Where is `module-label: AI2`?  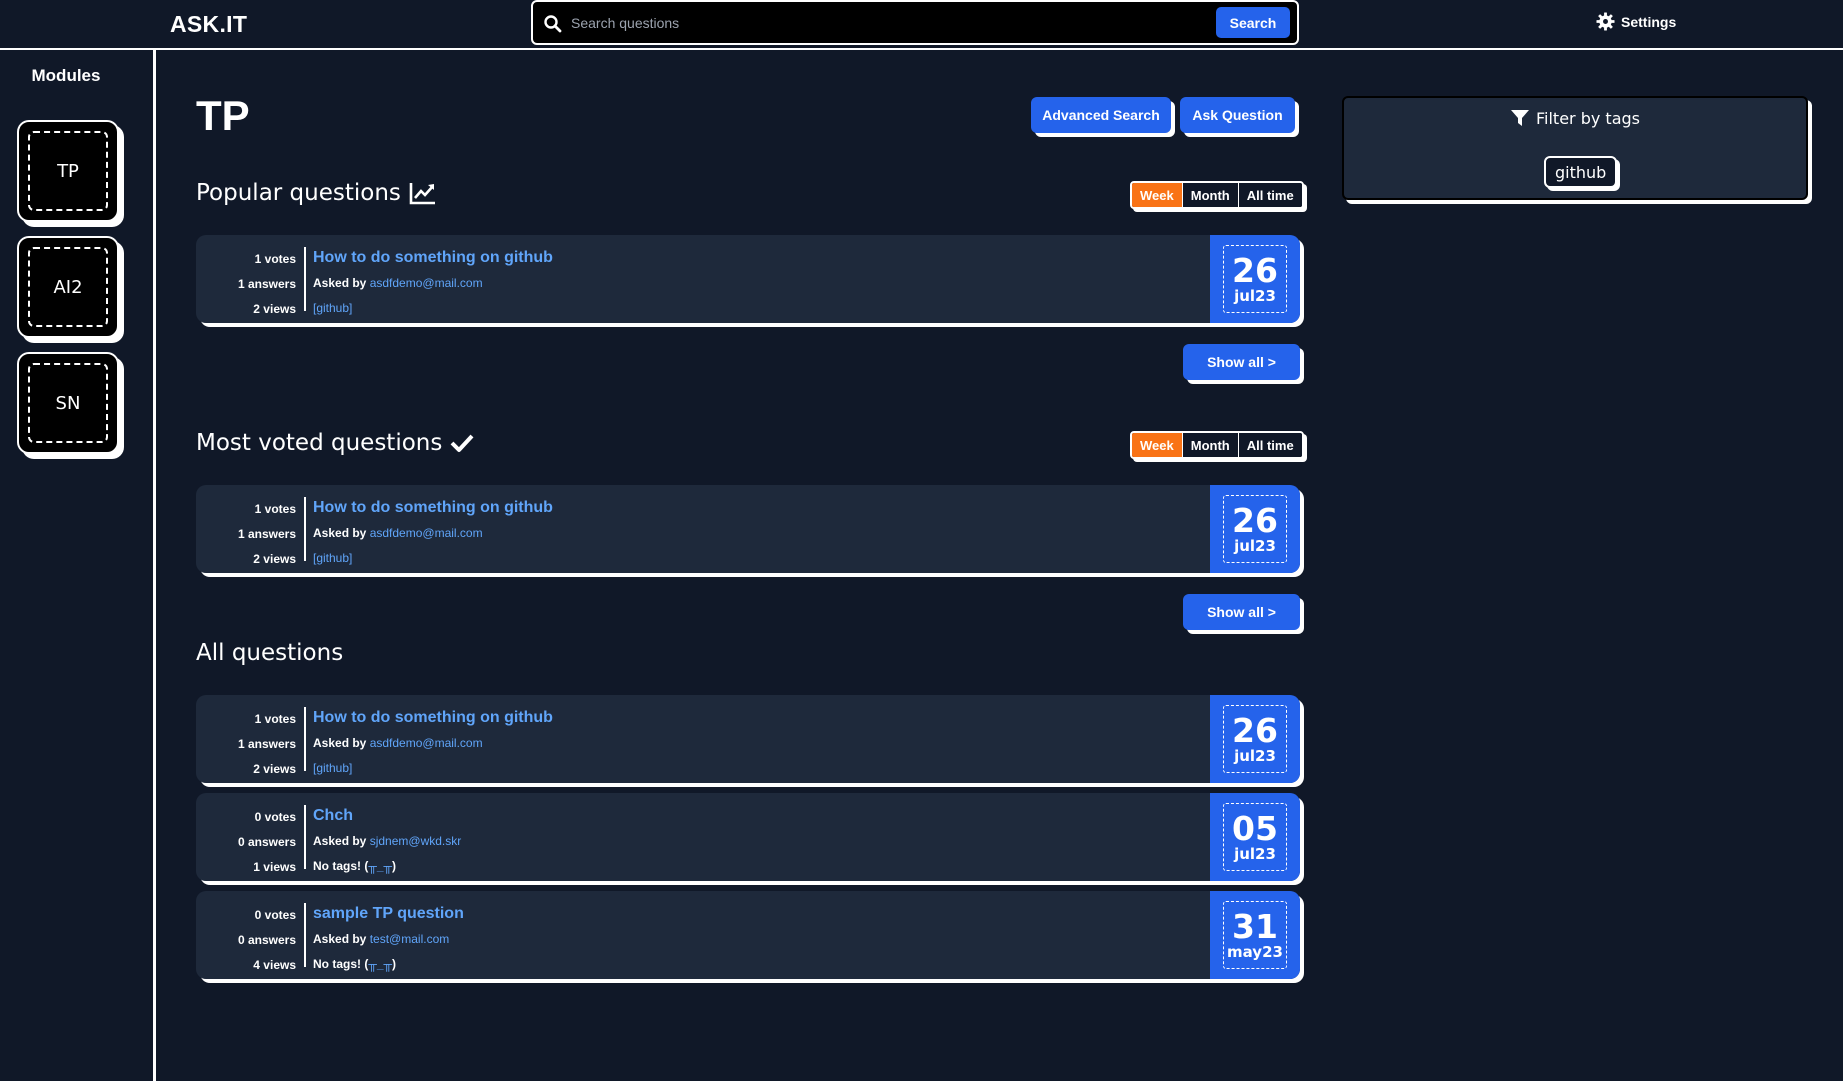 module-label: AI2 is located at coordinates (68, 287).